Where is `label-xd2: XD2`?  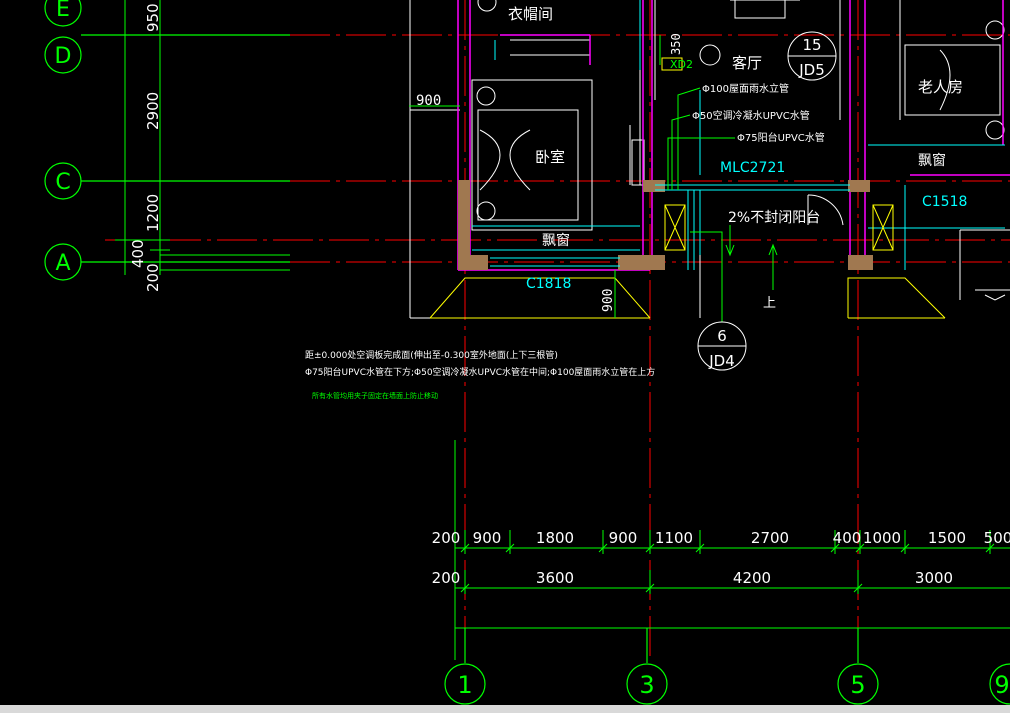
label-xd2: XD2 is located at coordinates (681, 64).